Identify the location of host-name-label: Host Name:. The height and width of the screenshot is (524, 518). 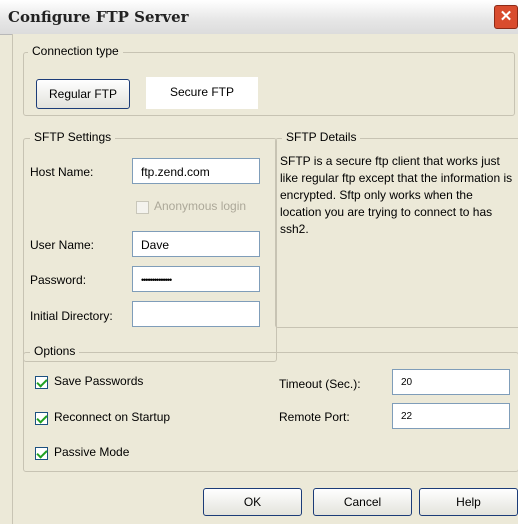
(62, 172).